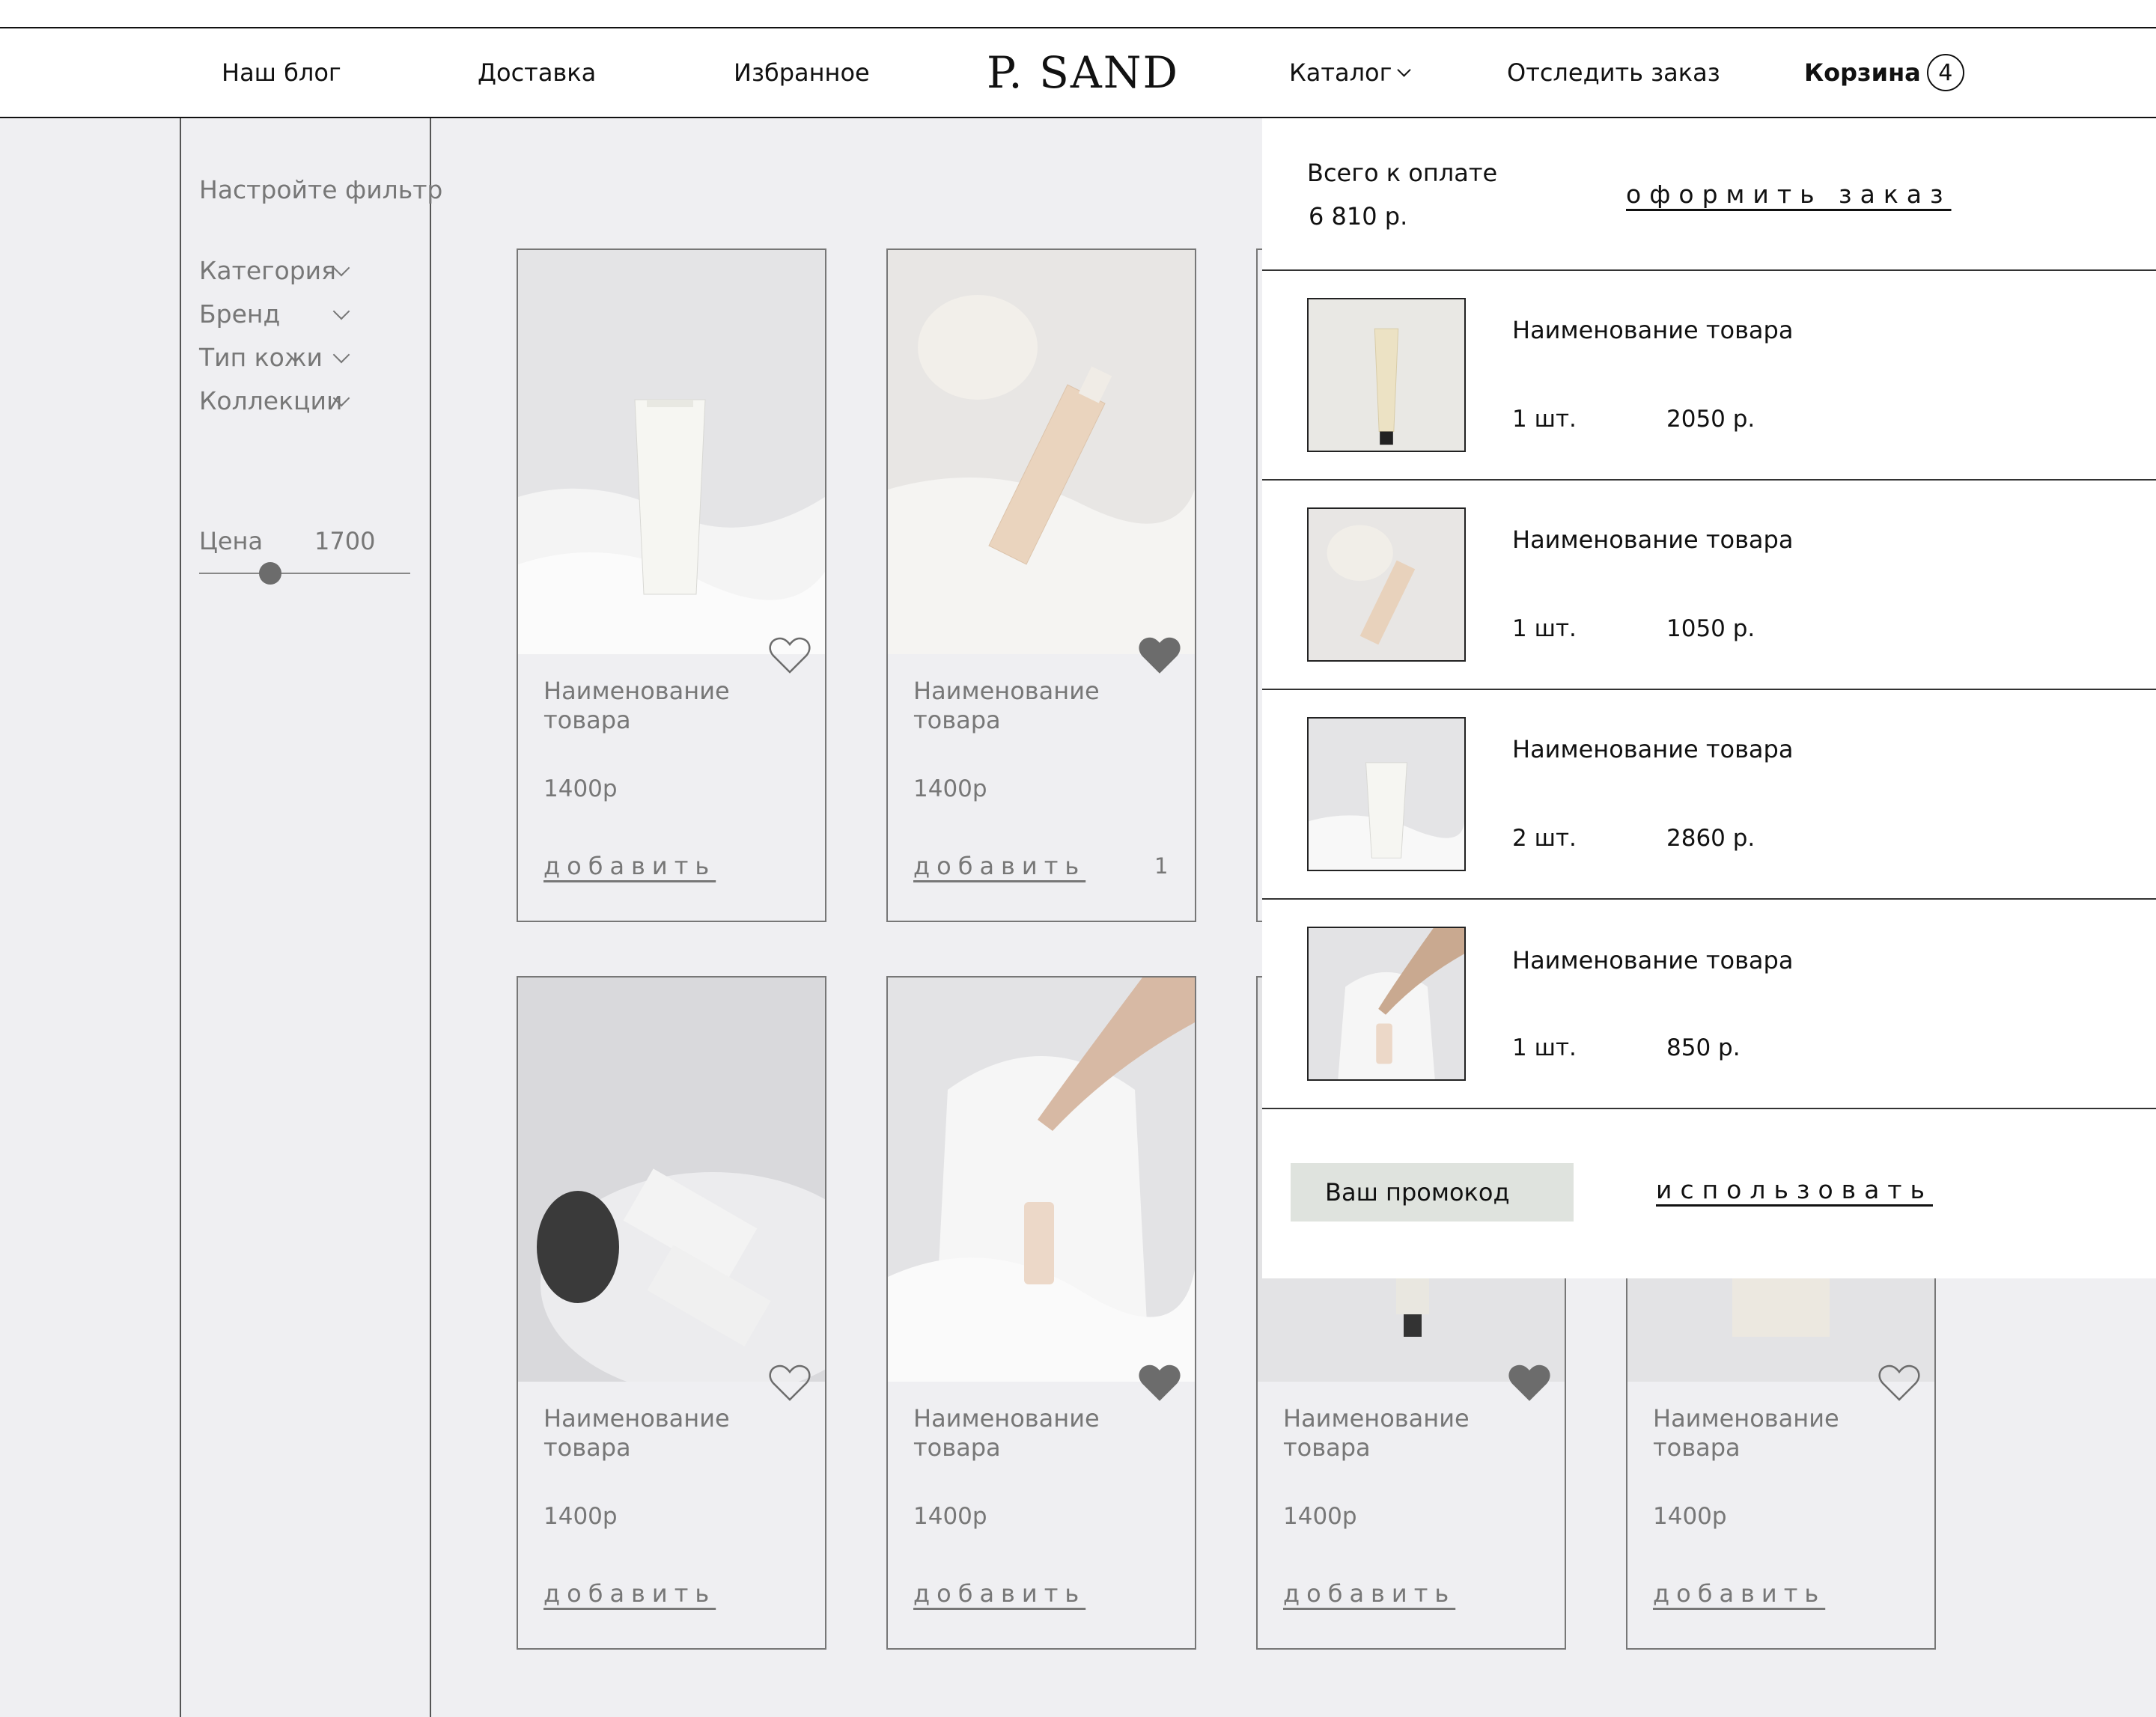  Describe the element at coordinates (281, 72) in the screenshot. I see `nav-blog-link: Наш блог` at that location.